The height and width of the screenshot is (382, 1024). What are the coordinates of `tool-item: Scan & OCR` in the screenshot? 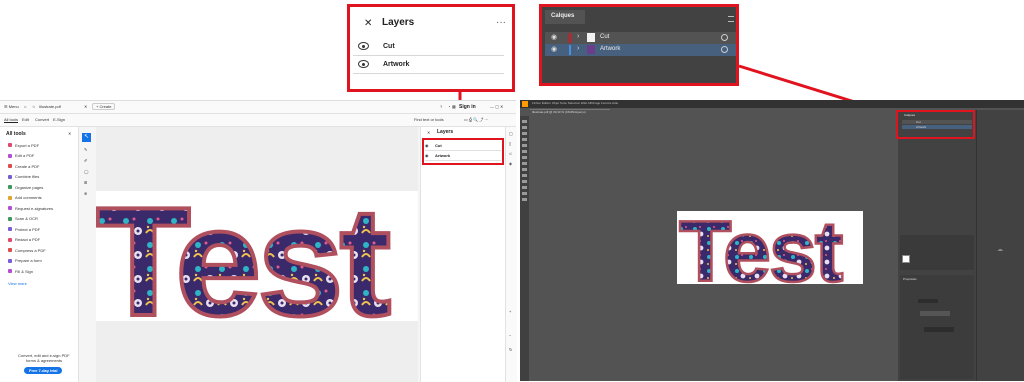 It's located at (23, 219).